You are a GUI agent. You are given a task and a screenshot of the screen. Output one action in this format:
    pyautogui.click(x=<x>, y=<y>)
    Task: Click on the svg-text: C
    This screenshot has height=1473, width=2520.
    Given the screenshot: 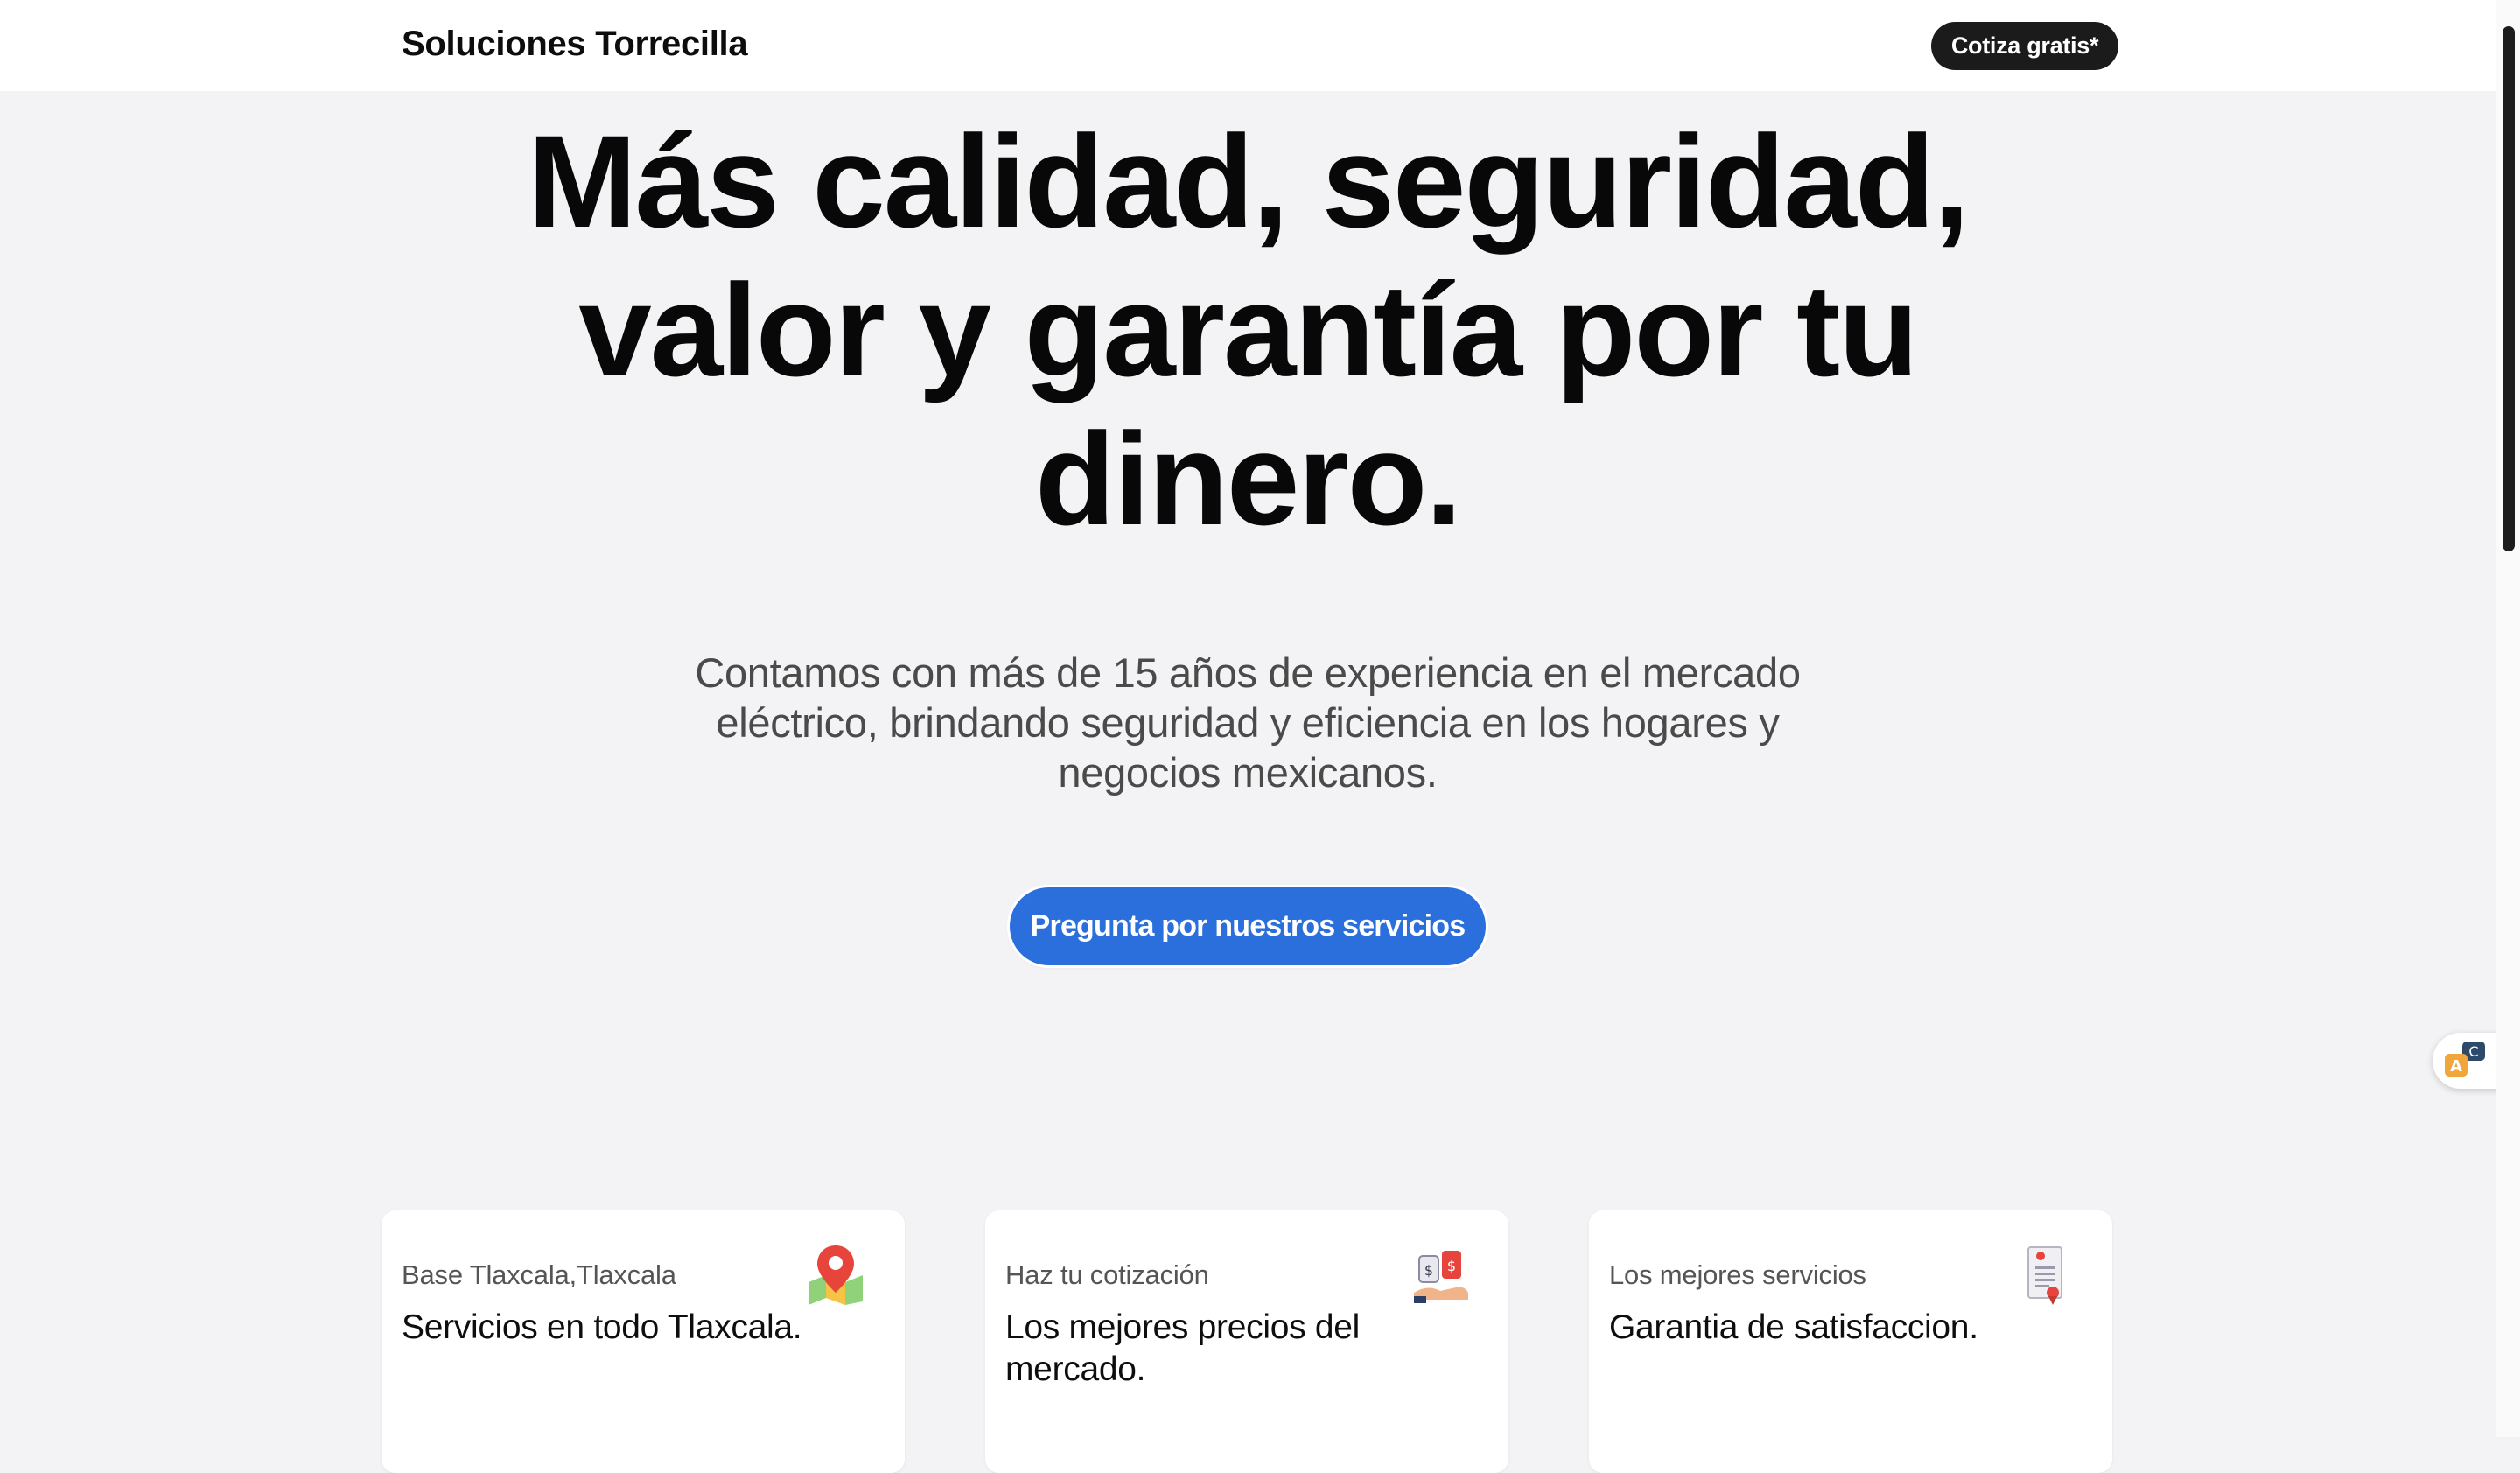 What is the action you would take?
    pyautogui.click(x=2473, y=1051)
    